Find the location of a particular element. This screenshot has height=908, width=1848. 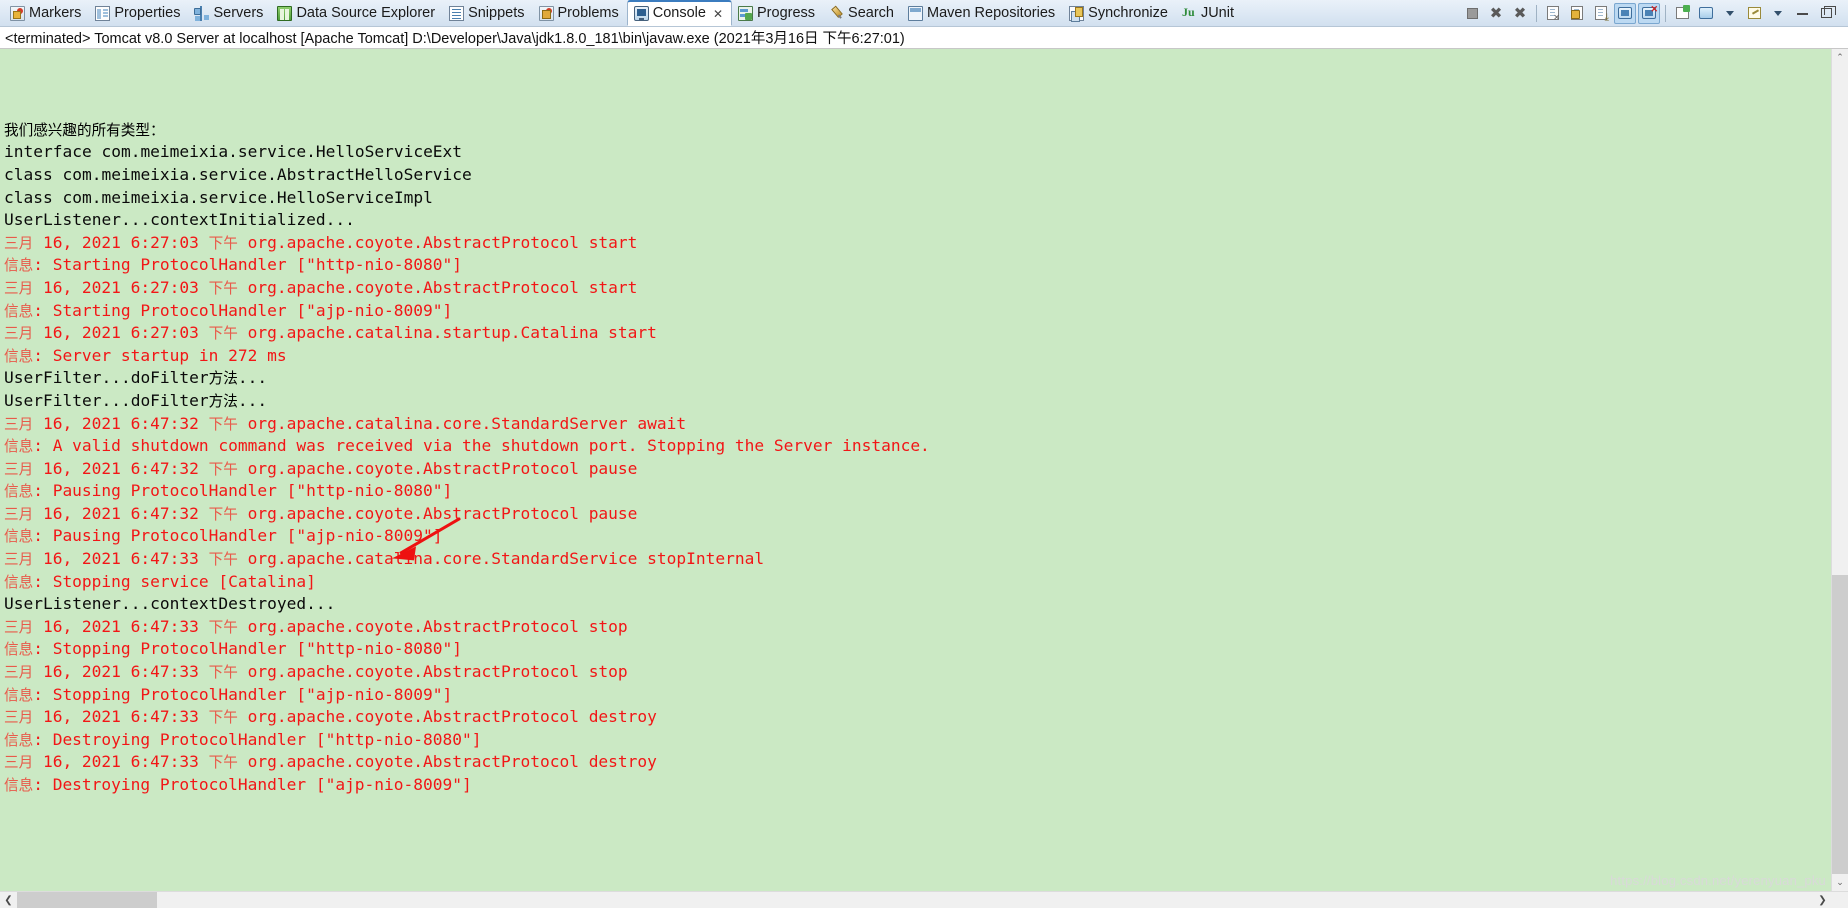

tab-label: Problems is located at coordinates (588, 12).